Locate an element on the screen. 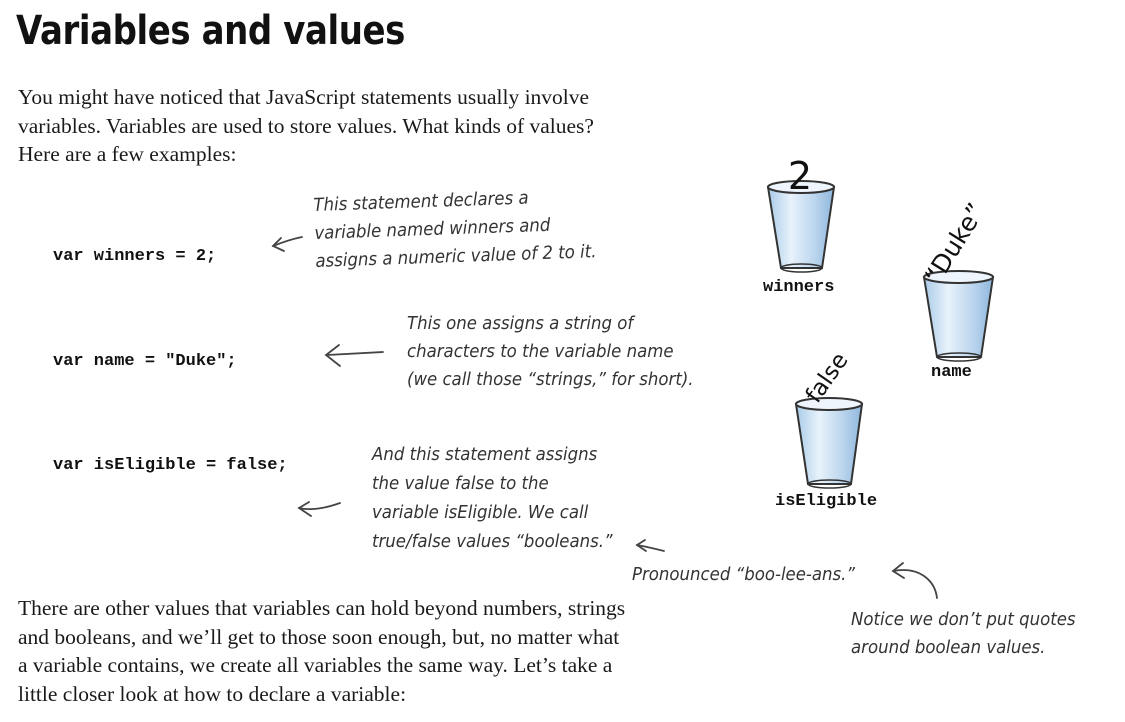 This screenshot has width=1125, height=722. cup-name-icon is located at coordinates (958, 316).